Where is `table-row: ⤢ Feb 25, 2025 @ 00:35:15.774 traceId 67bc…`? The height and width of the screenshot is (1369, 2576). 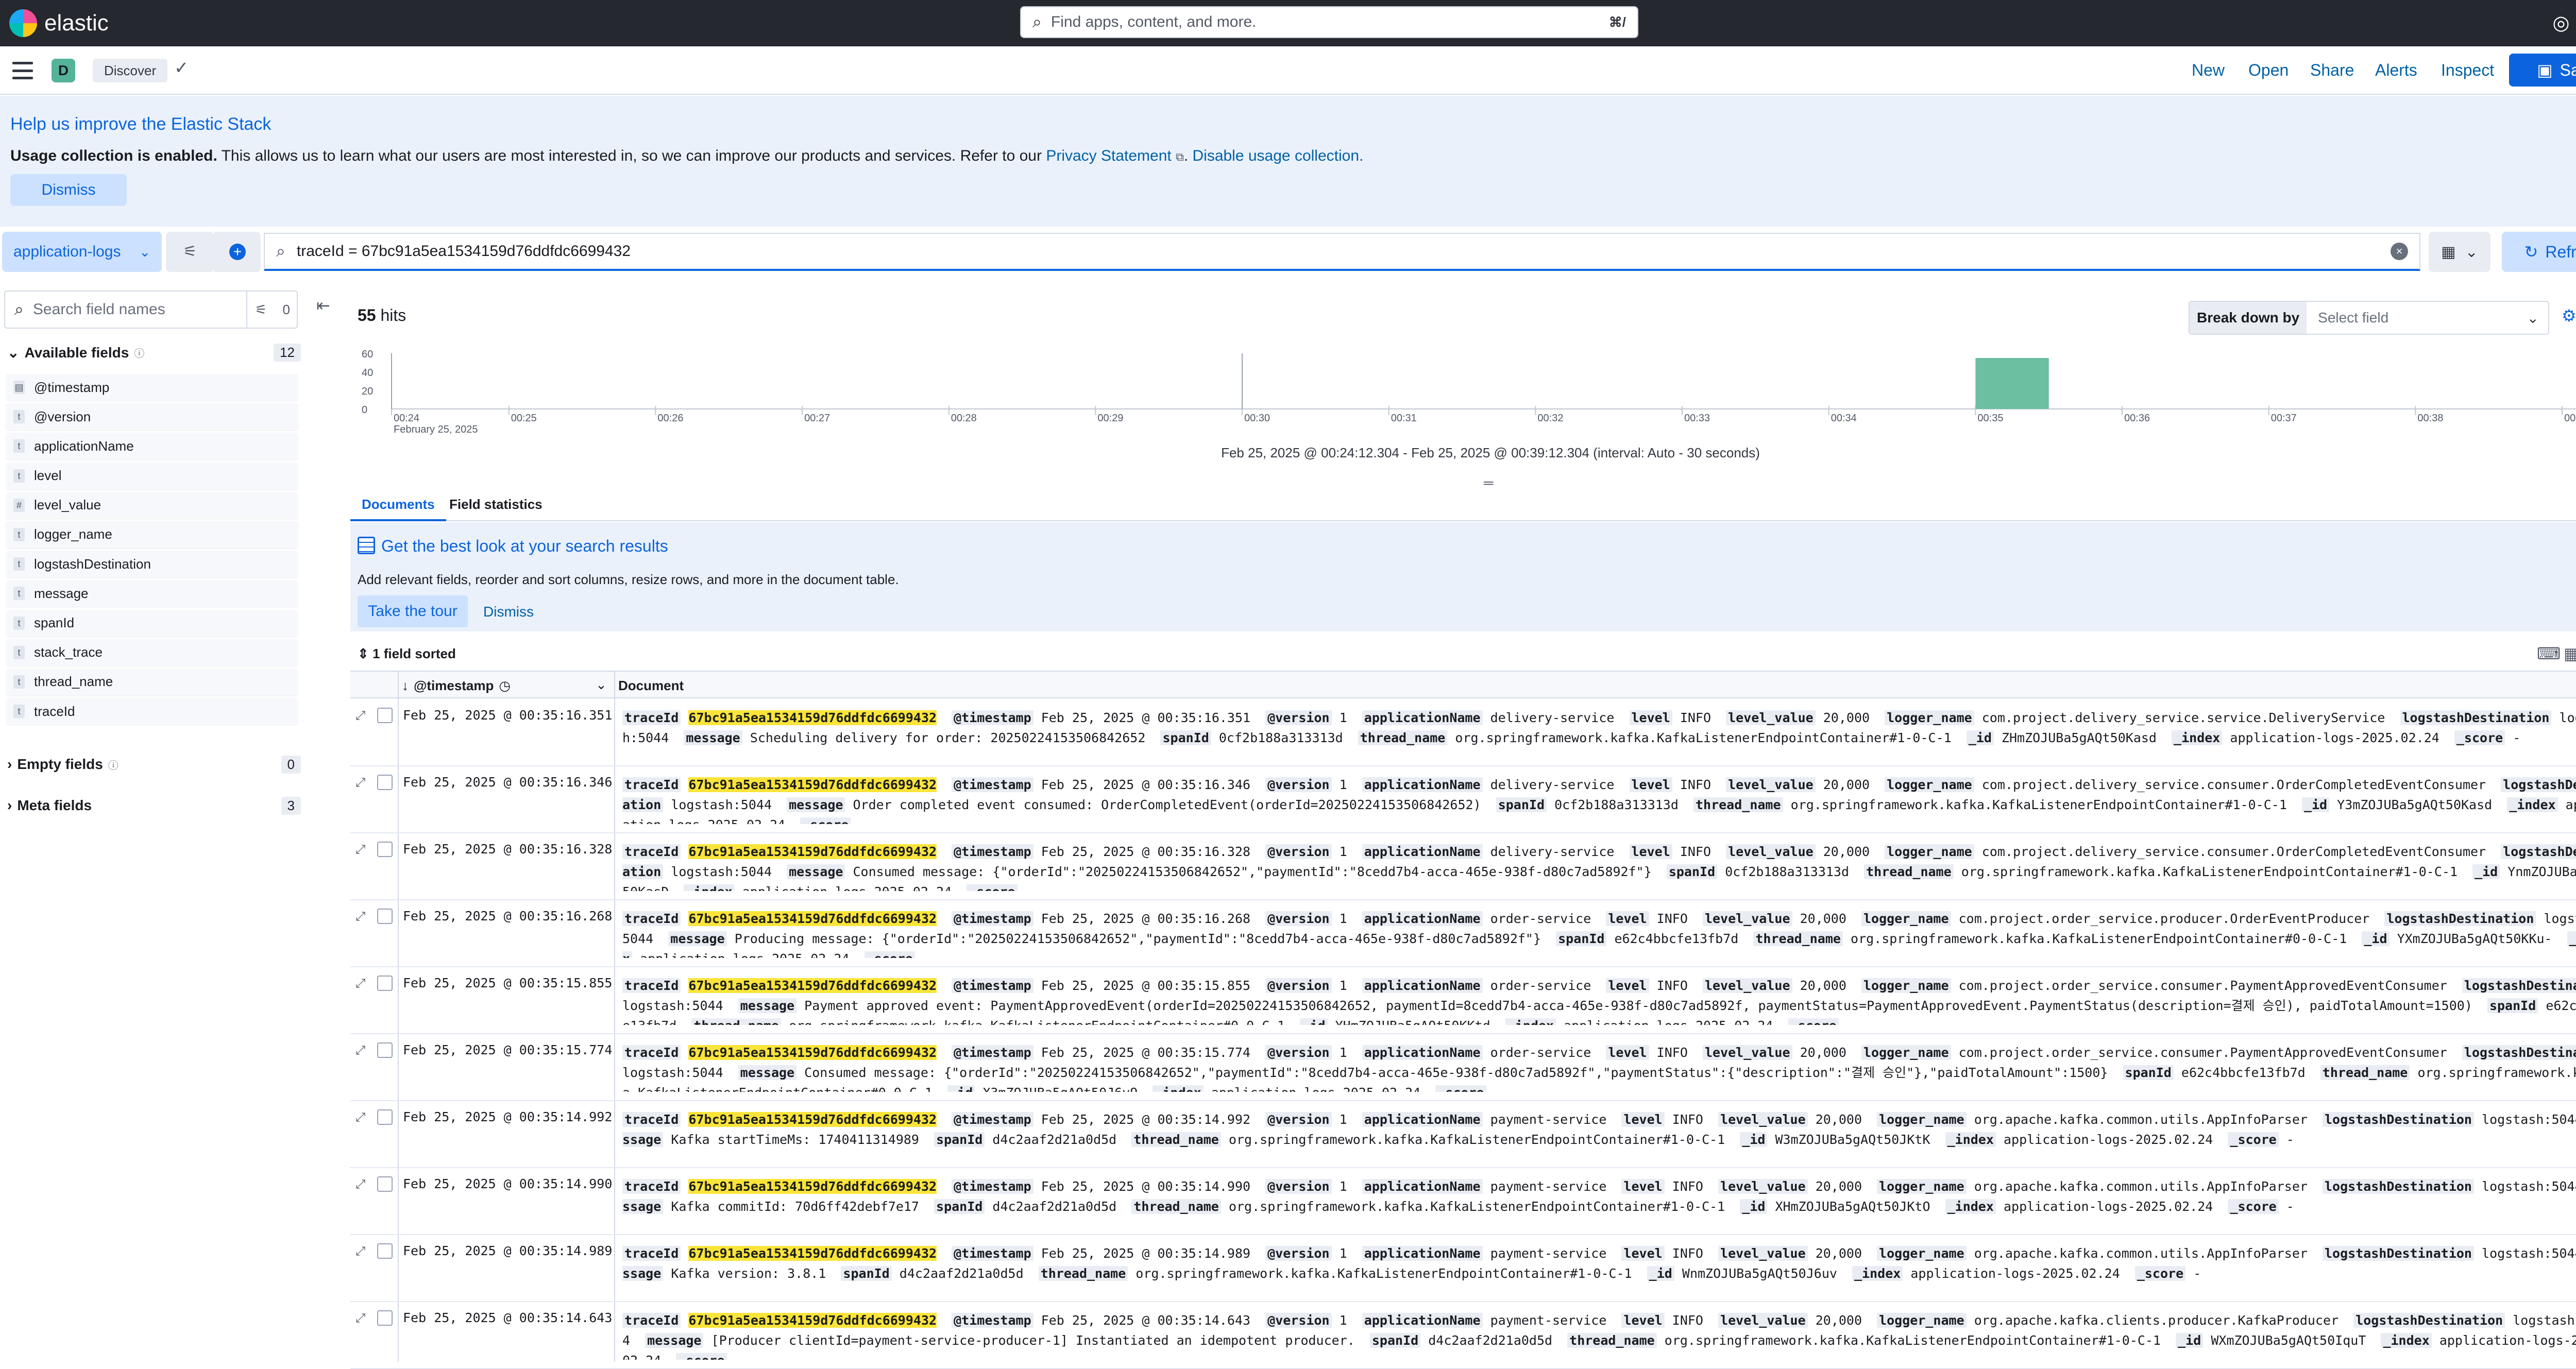
table-row: ⤢ Feb 25, 2025 @ 00:35:15.774 traceId 67bc… is located at coordinates (1463, 1067).